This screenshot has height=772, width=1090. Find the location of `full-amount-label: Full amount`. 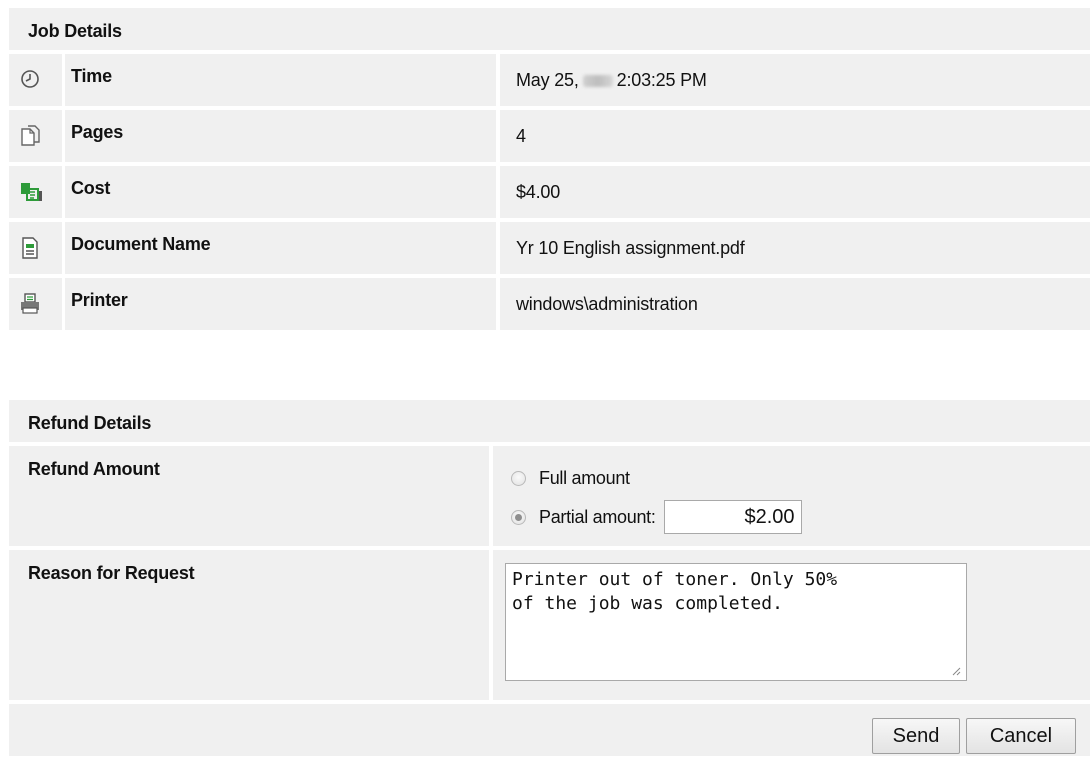

full-amount-label: Full amount is located at coordinates (584, 478).